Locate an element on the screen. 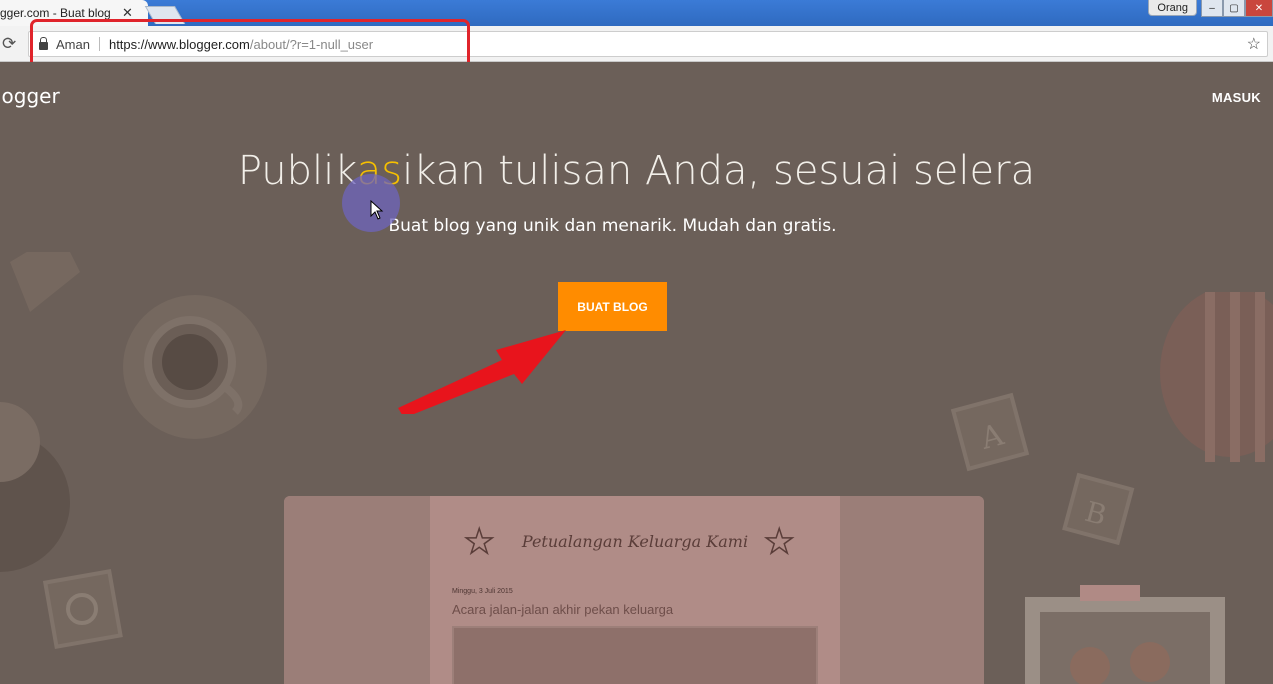  preview-right-pattern is located at coordinates (912, 590).